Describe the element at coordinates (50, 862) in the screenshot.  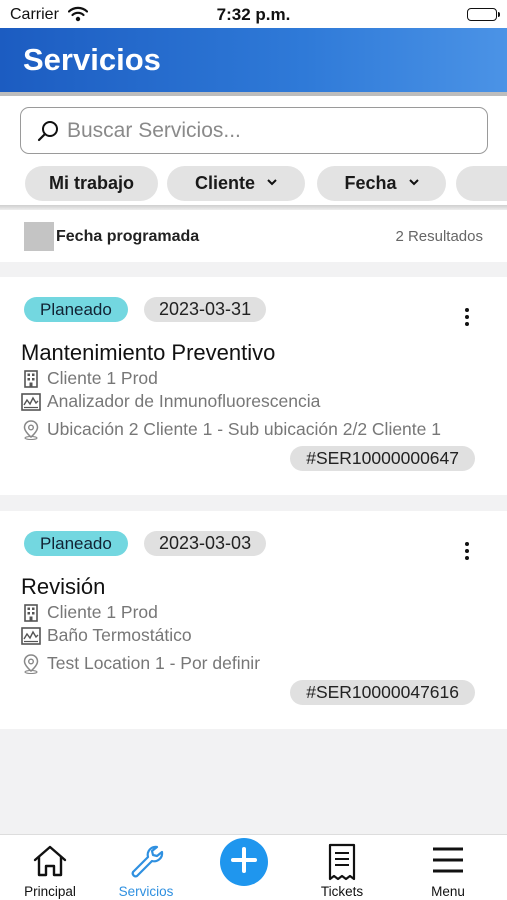
I see `home-icon` at that location.